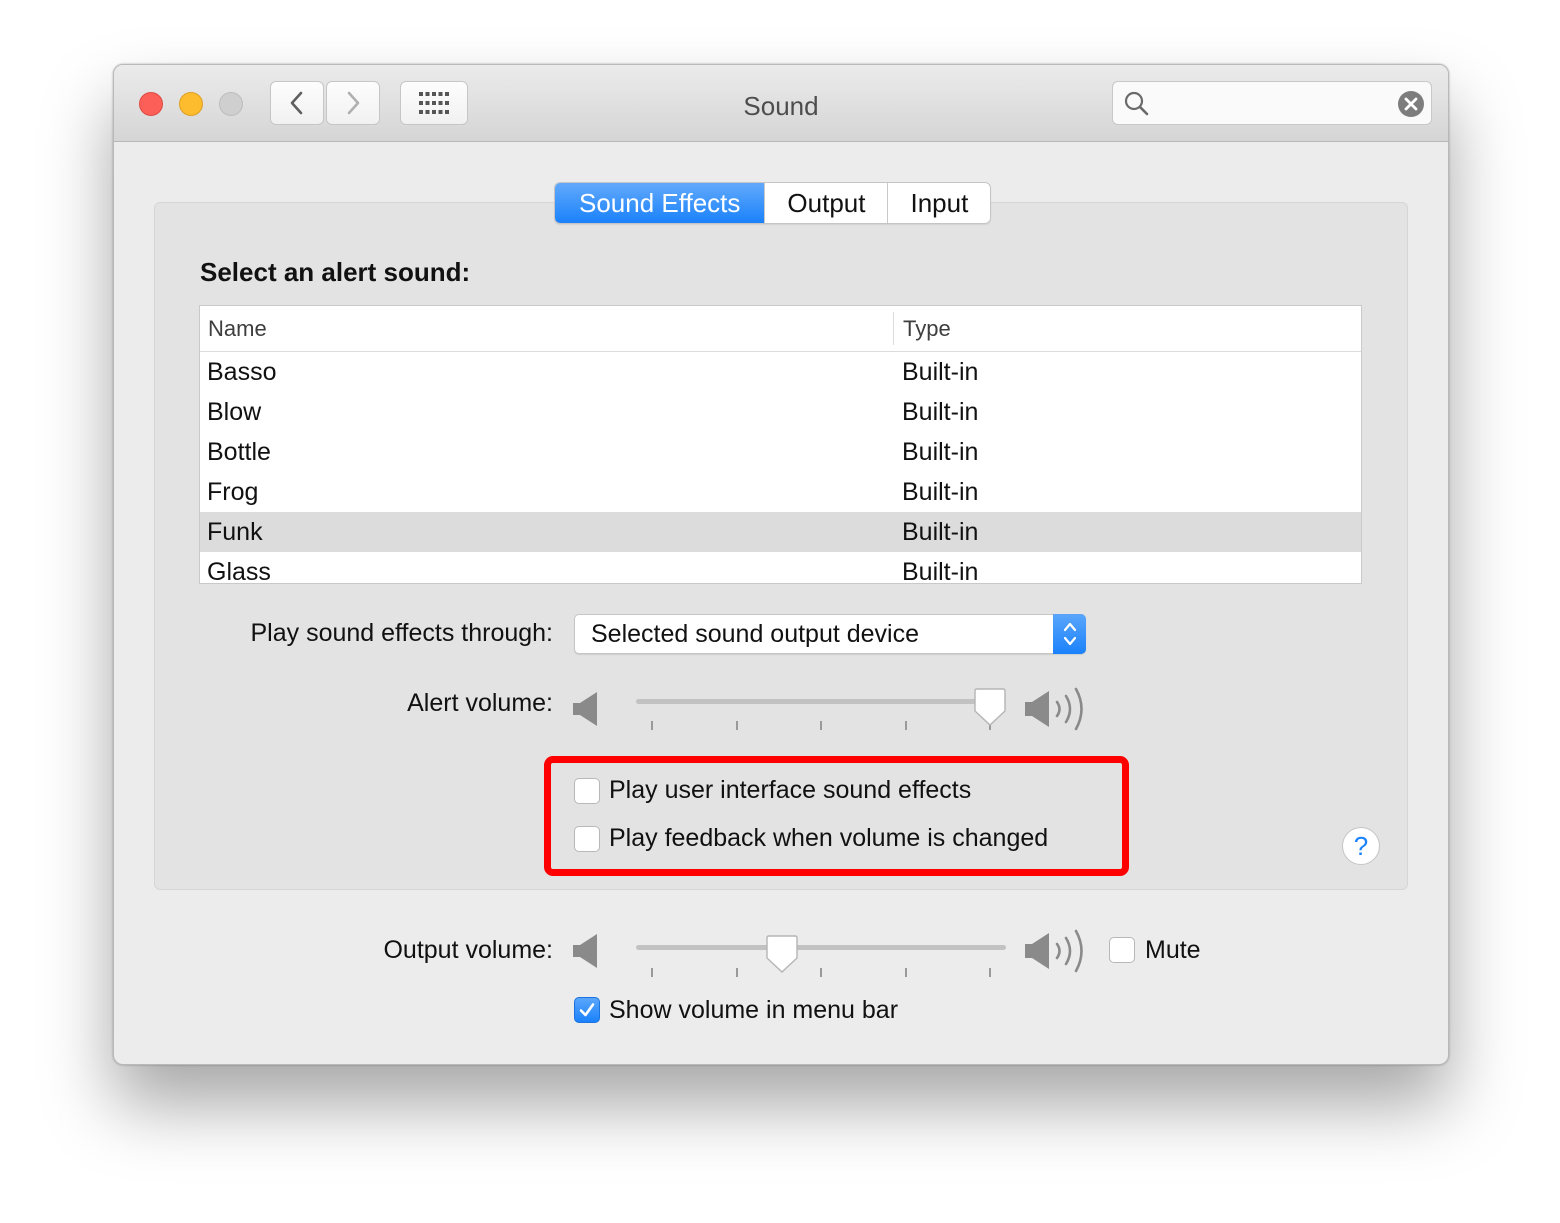 Image resolution: width=1560 pixels, height=1223 pixels. Describe the element at coordinates (335, 272) in the screenshot. I see `alert-sound-heading: Select an alert sound:` at that location.